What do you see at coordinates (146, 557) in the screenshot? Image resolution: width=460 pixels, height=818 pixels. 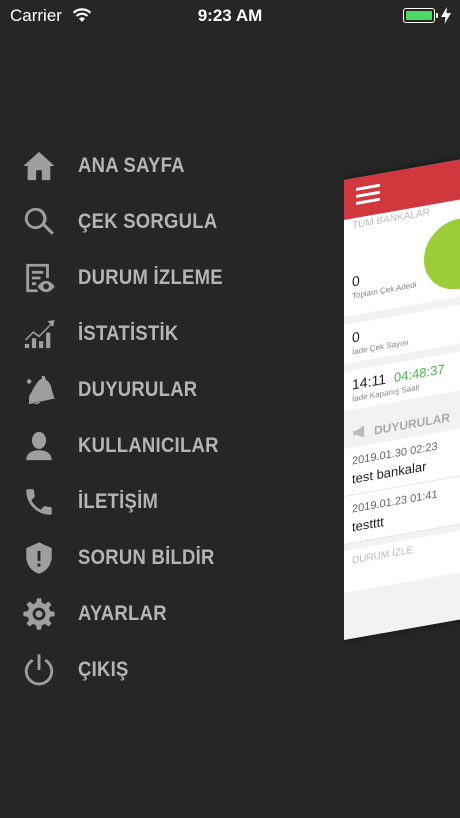 I see `menu-label: SORUN BİLDİR` at bounding box center [146, 557].